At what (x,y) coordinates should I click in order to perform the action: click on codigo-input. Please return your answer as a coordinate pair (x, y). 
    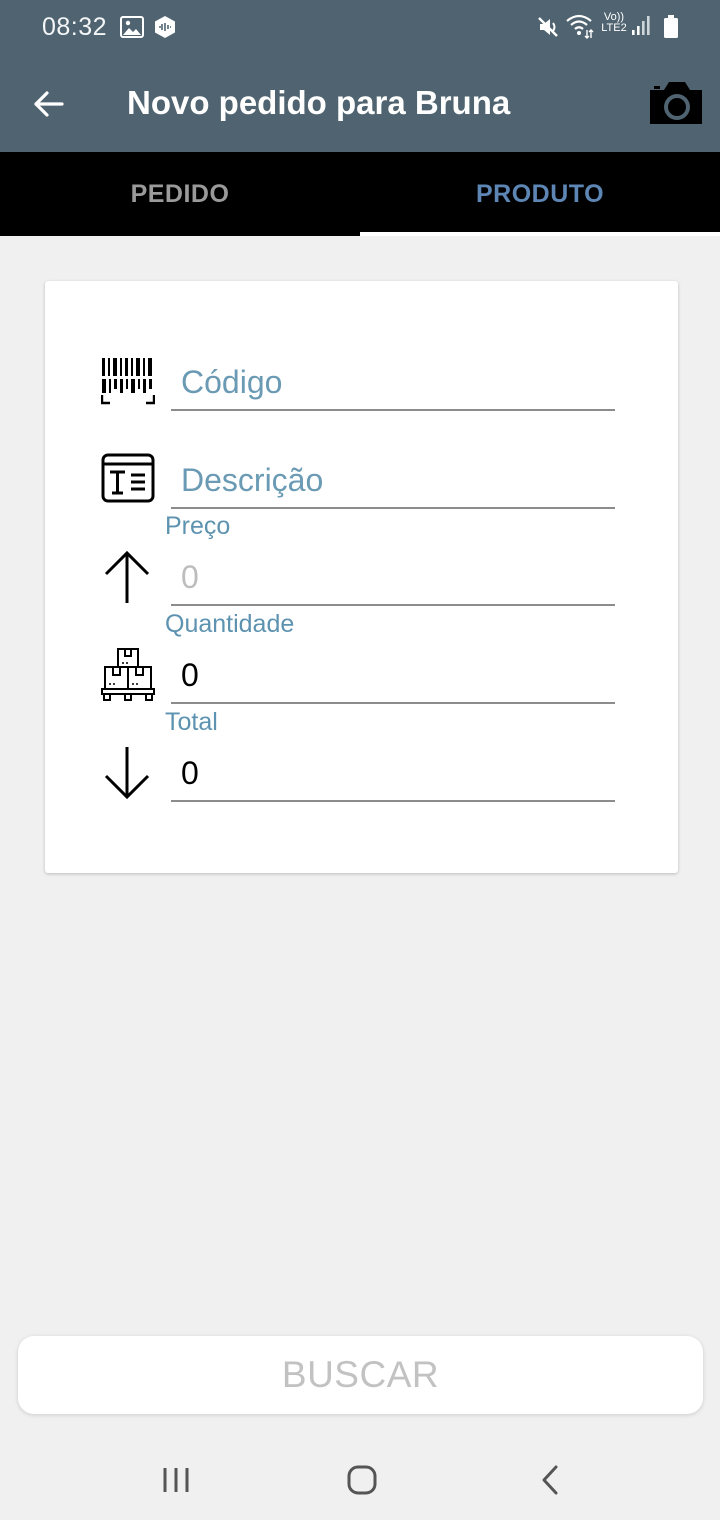
    Looking at the image, I should click on (393, 386).